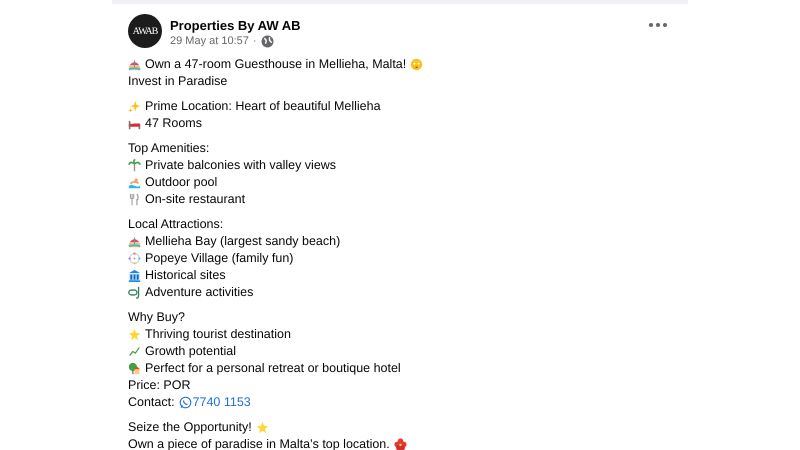  What do you see at coordinates (134, 199) in the screenshot?
I see `fork-and-knife-icon` at bounding box center [134, 199].